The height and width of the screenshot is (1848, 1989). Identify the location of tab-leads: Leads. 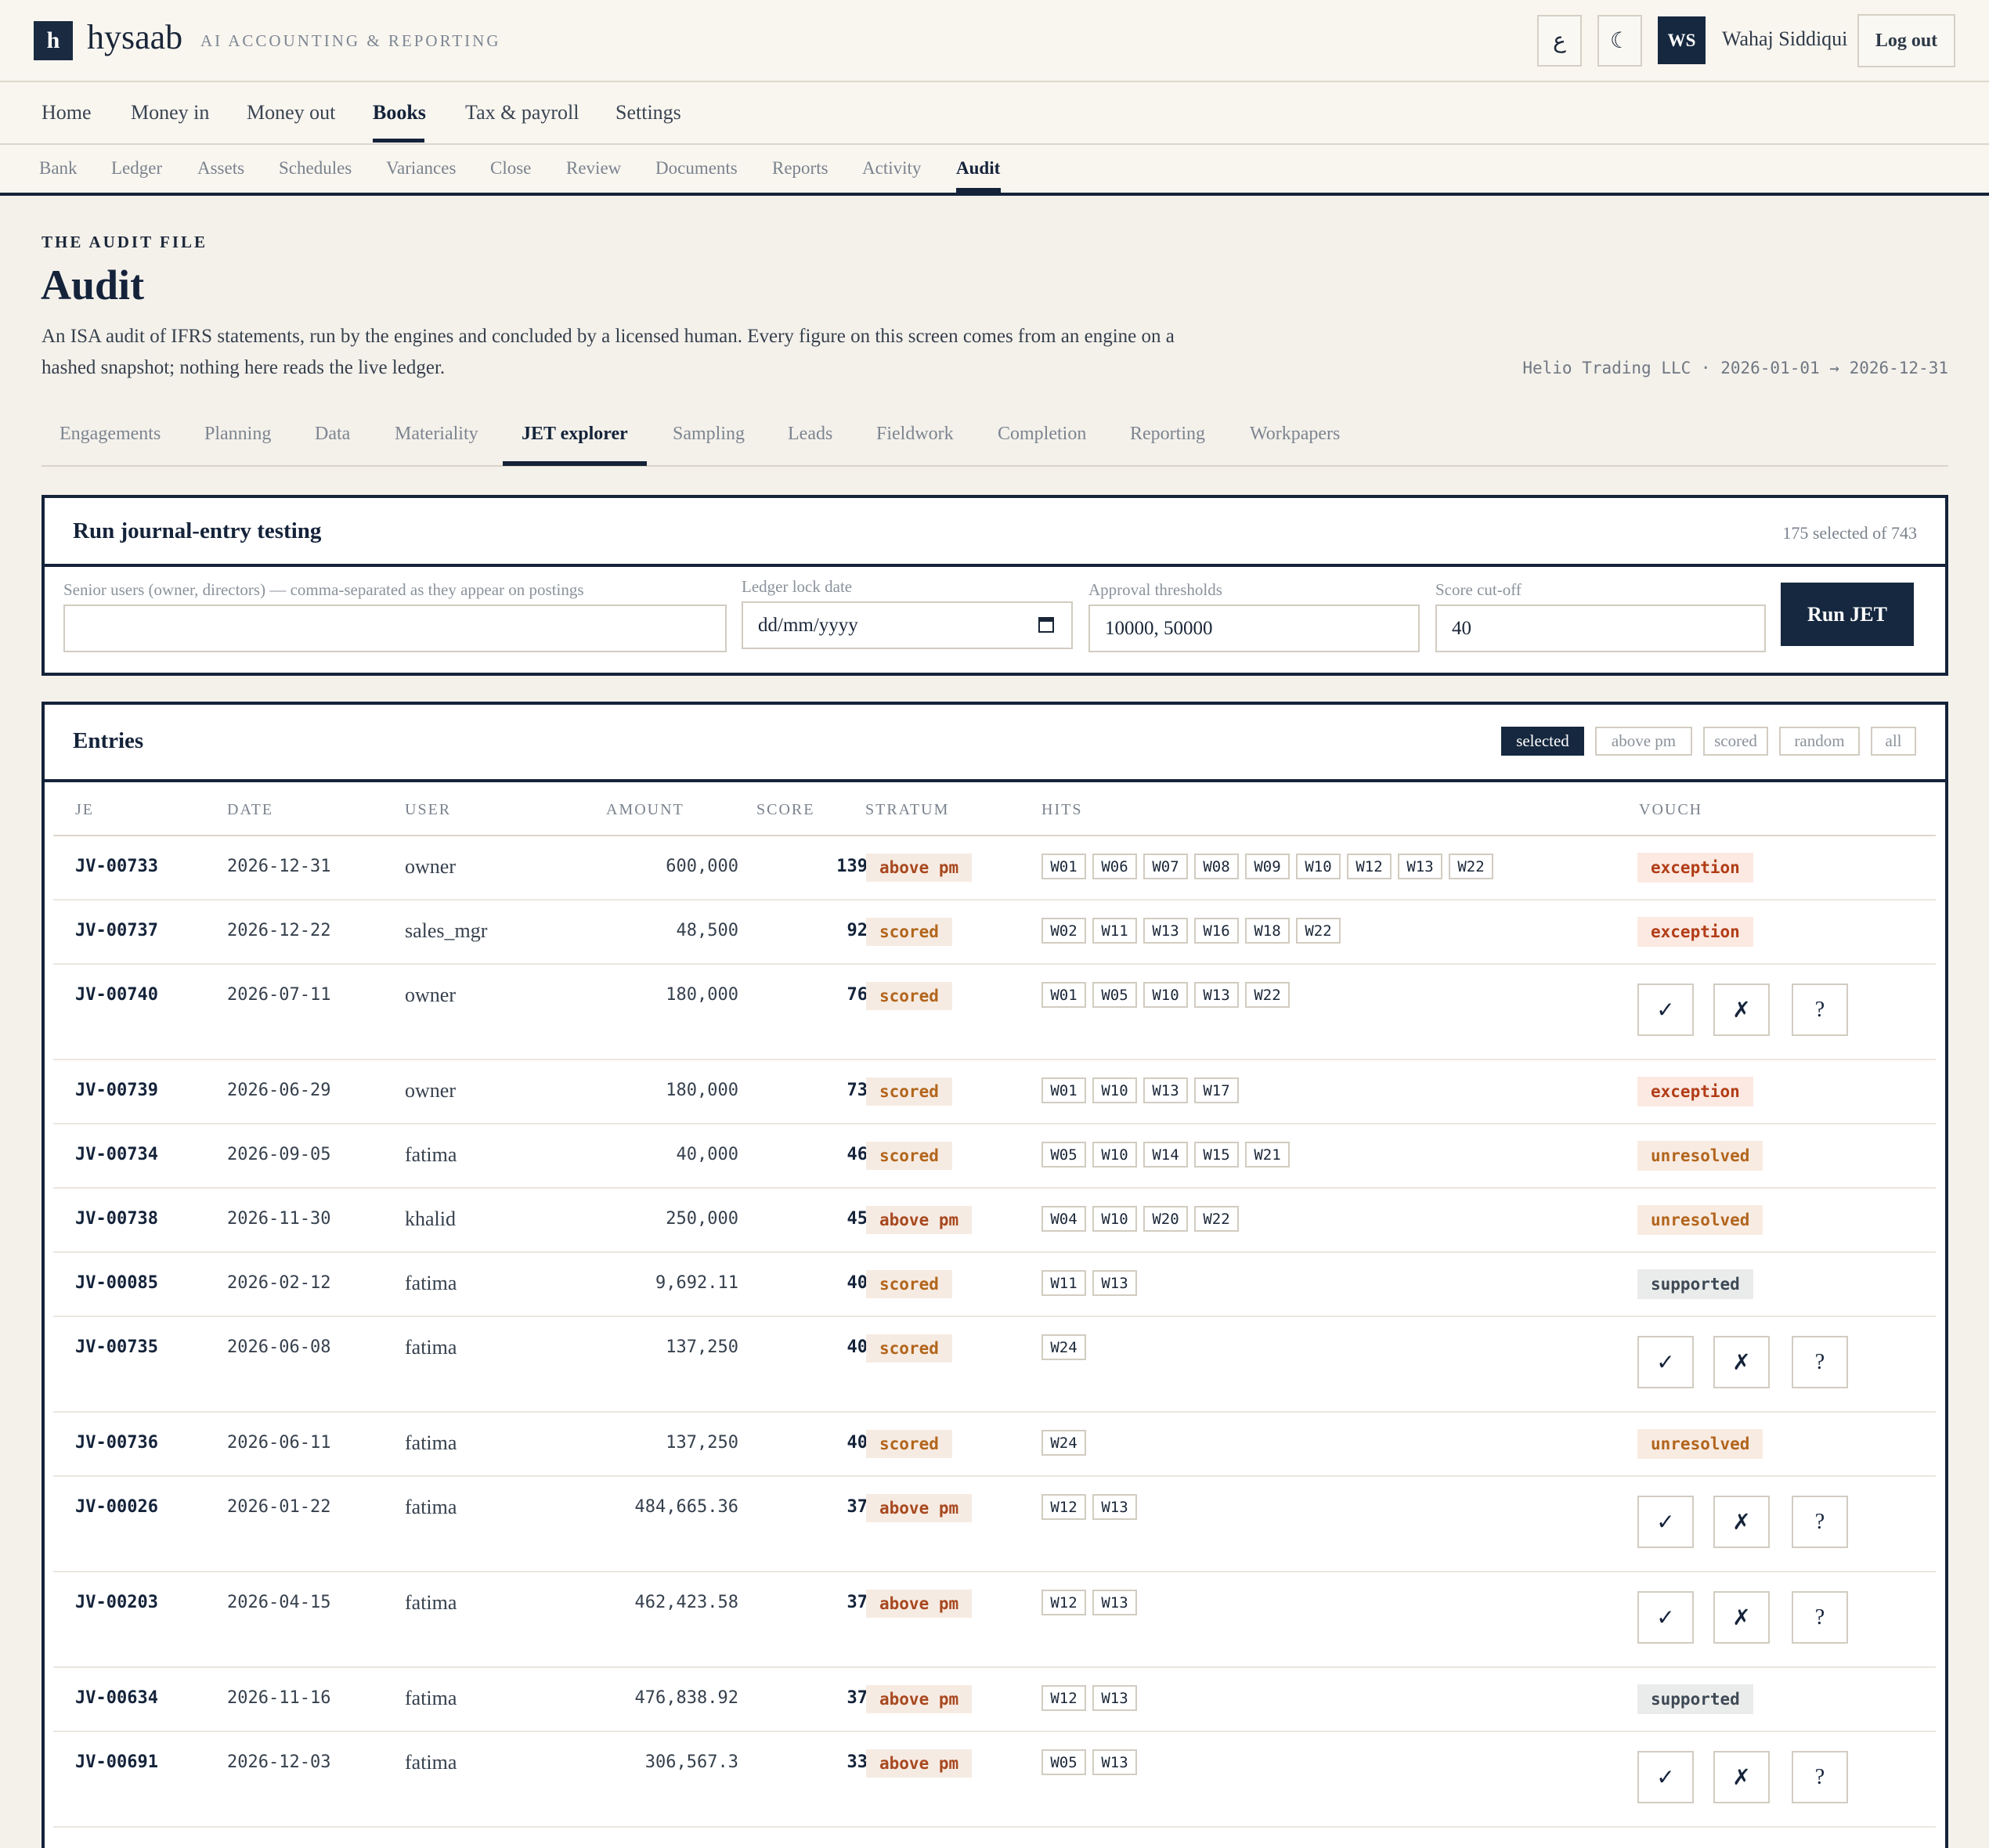
(810, 434).